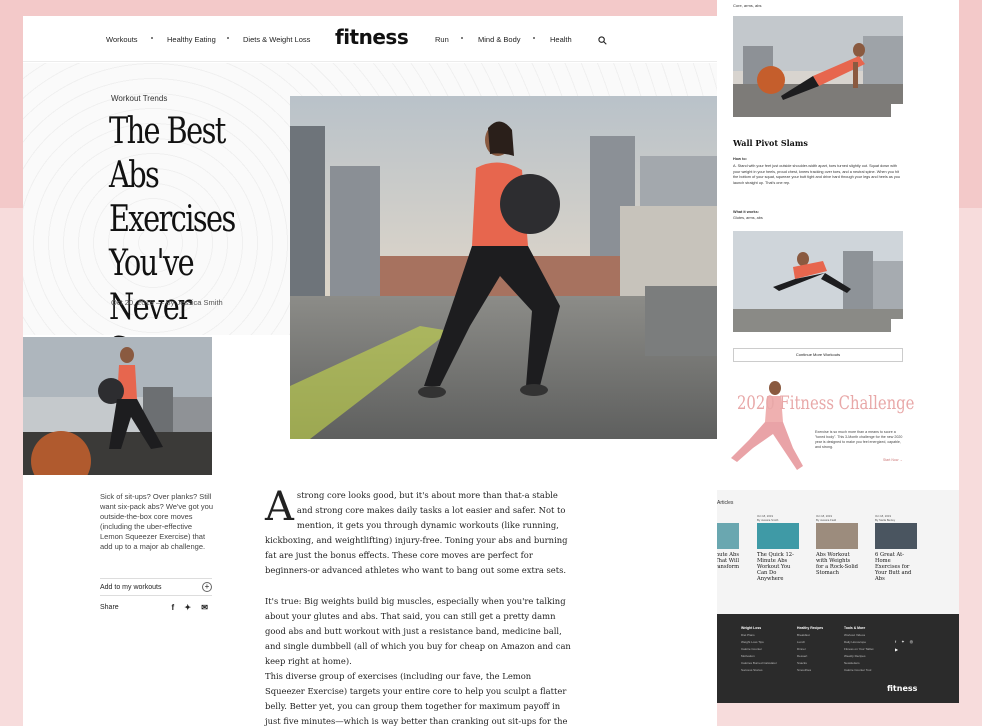  Describe the element at coordinates (902, 688) in the screenshot. I see `footer-logo: fitness` at that location.